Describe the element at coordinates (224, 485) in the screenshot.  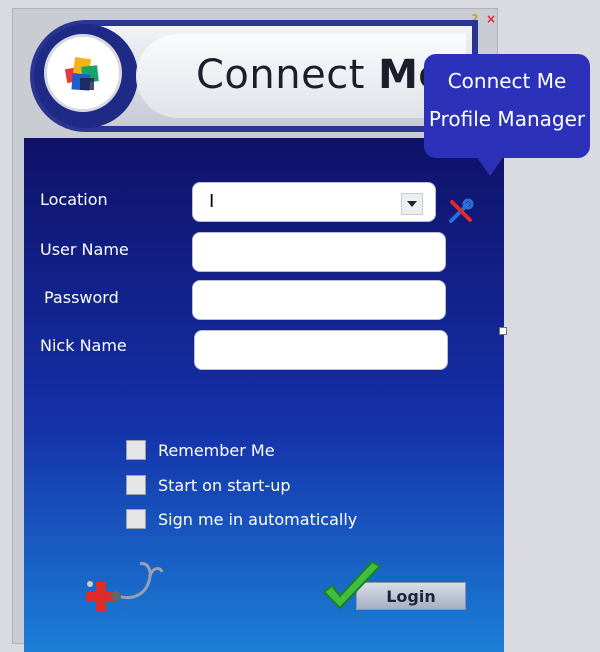
I see `start-on-startup-label: Start on start-up` at that location.